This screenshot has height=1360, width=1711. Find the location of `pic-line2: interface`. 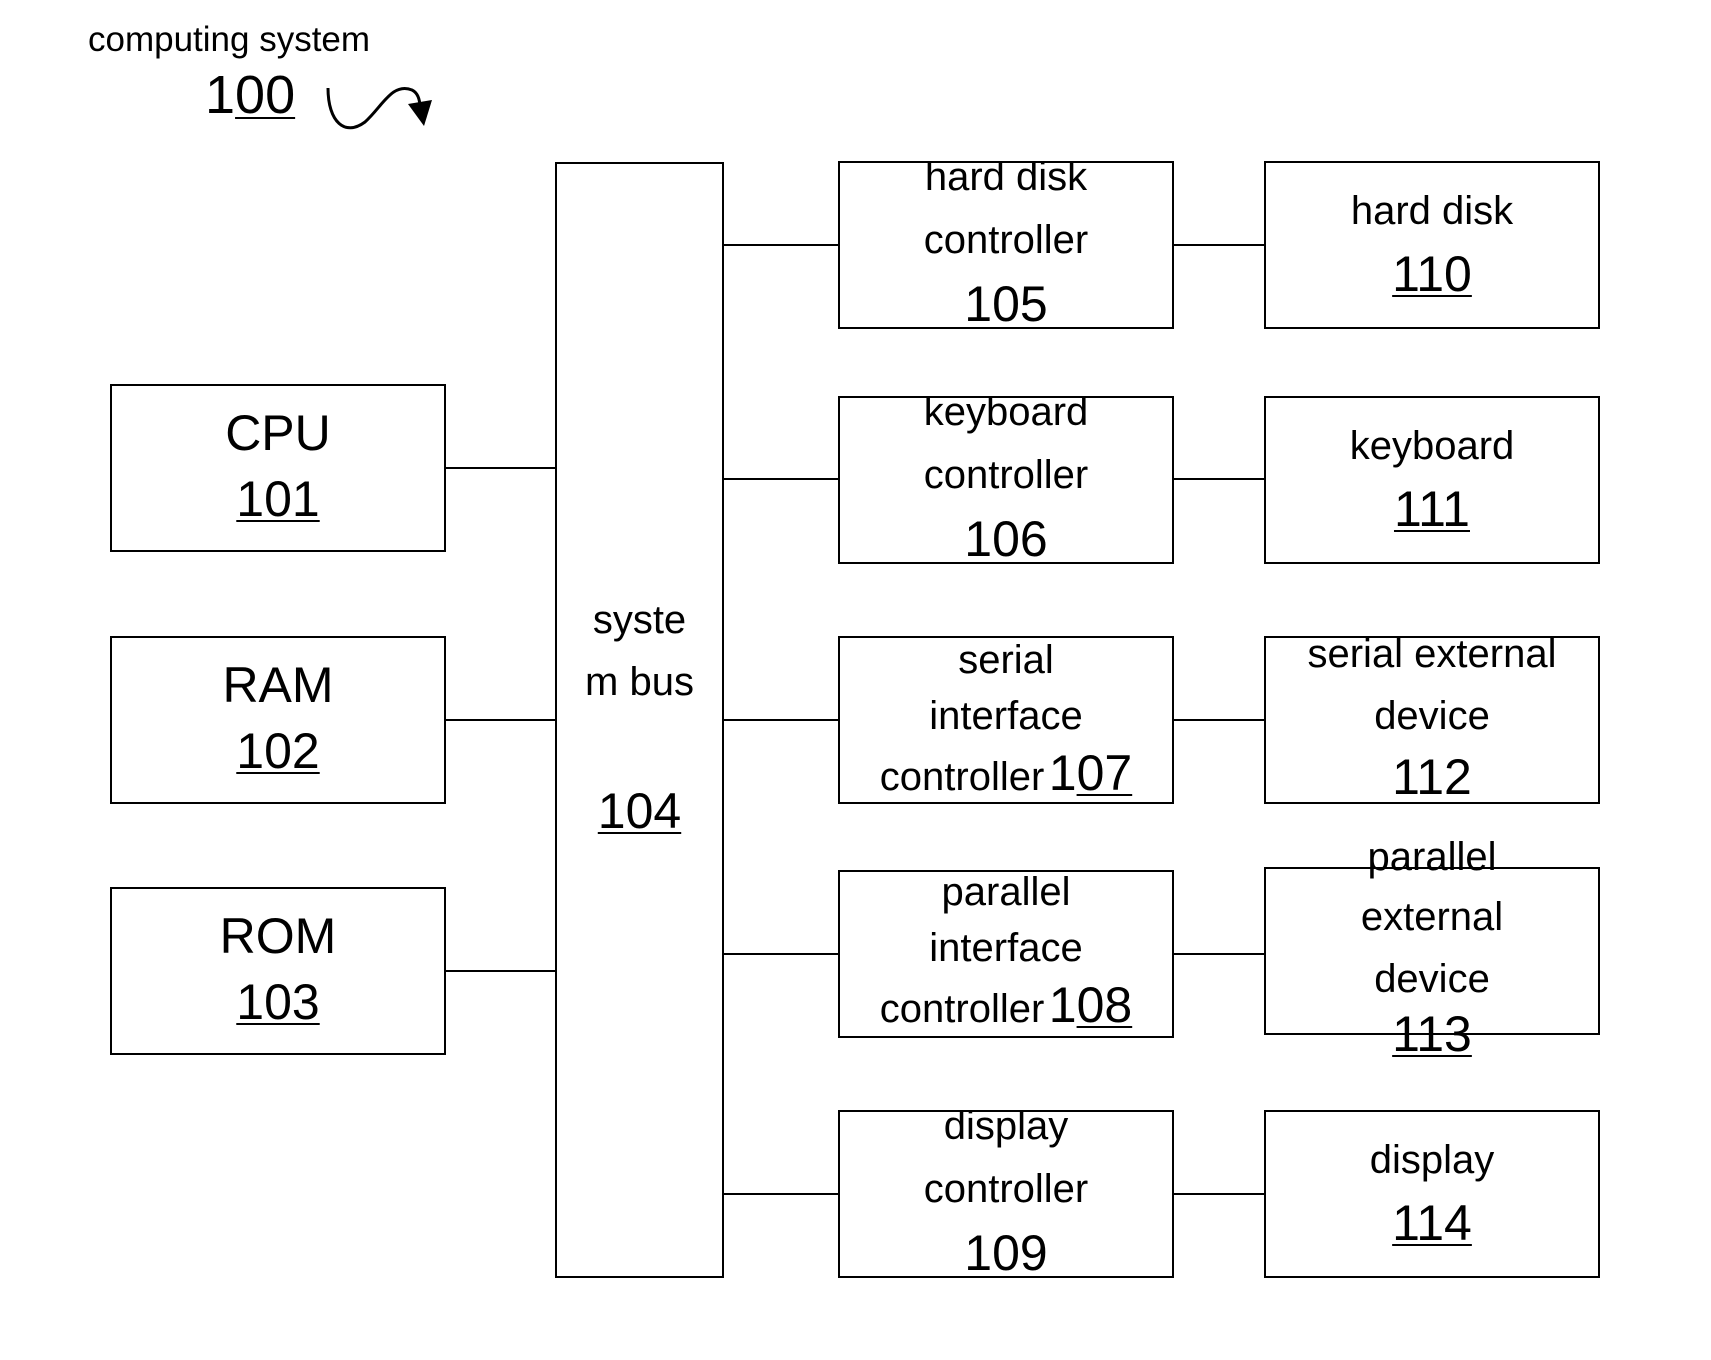

pic-line2: interface is located at coordinates (1006, 948).